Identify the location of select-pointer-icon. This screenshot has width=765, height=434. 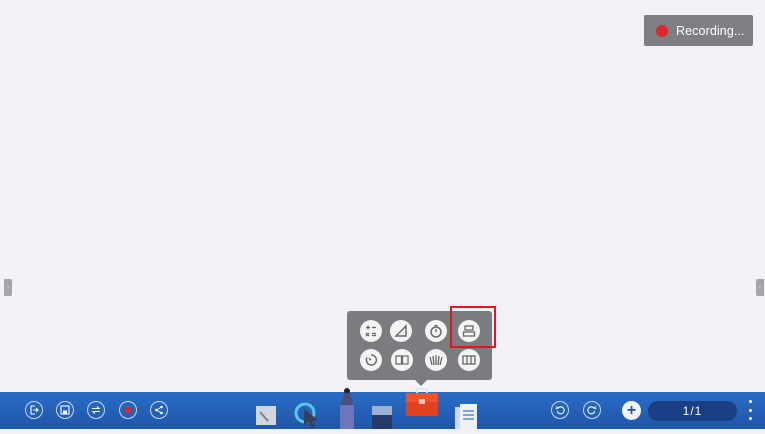
(307, 414).